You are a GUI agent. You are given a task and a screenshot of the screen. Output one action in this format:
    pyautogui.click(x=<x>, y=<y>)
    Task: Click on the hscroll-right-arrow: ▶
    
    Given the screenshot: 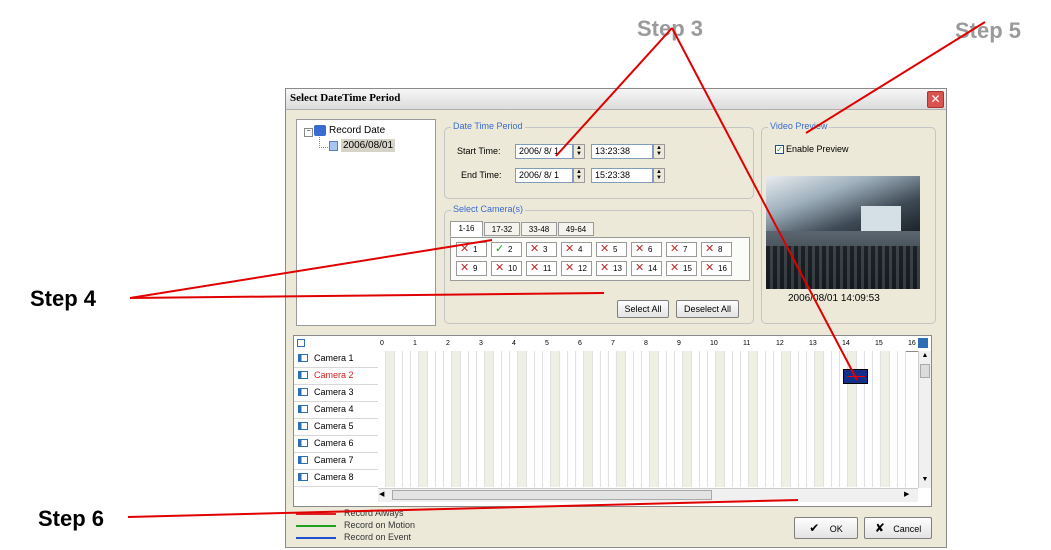 What is the action you would take?
    pyautogui.click(x=909, y=495)
    